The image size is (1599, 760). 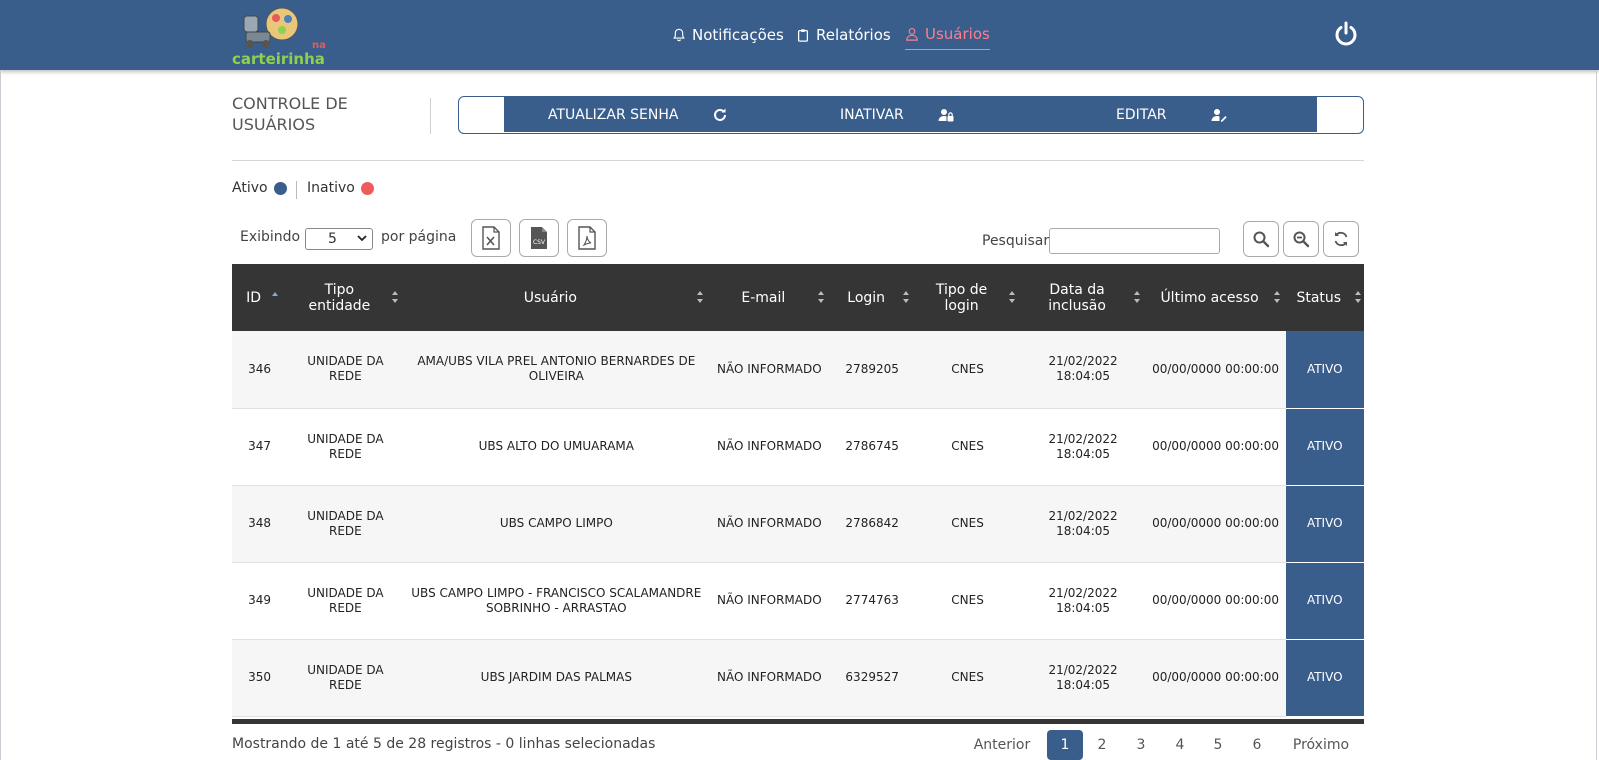 What do you see at coordinates (872, 114) in the screenshot?
I see `deactivate-label: INATIVAR` at bounding box center [872, 114].